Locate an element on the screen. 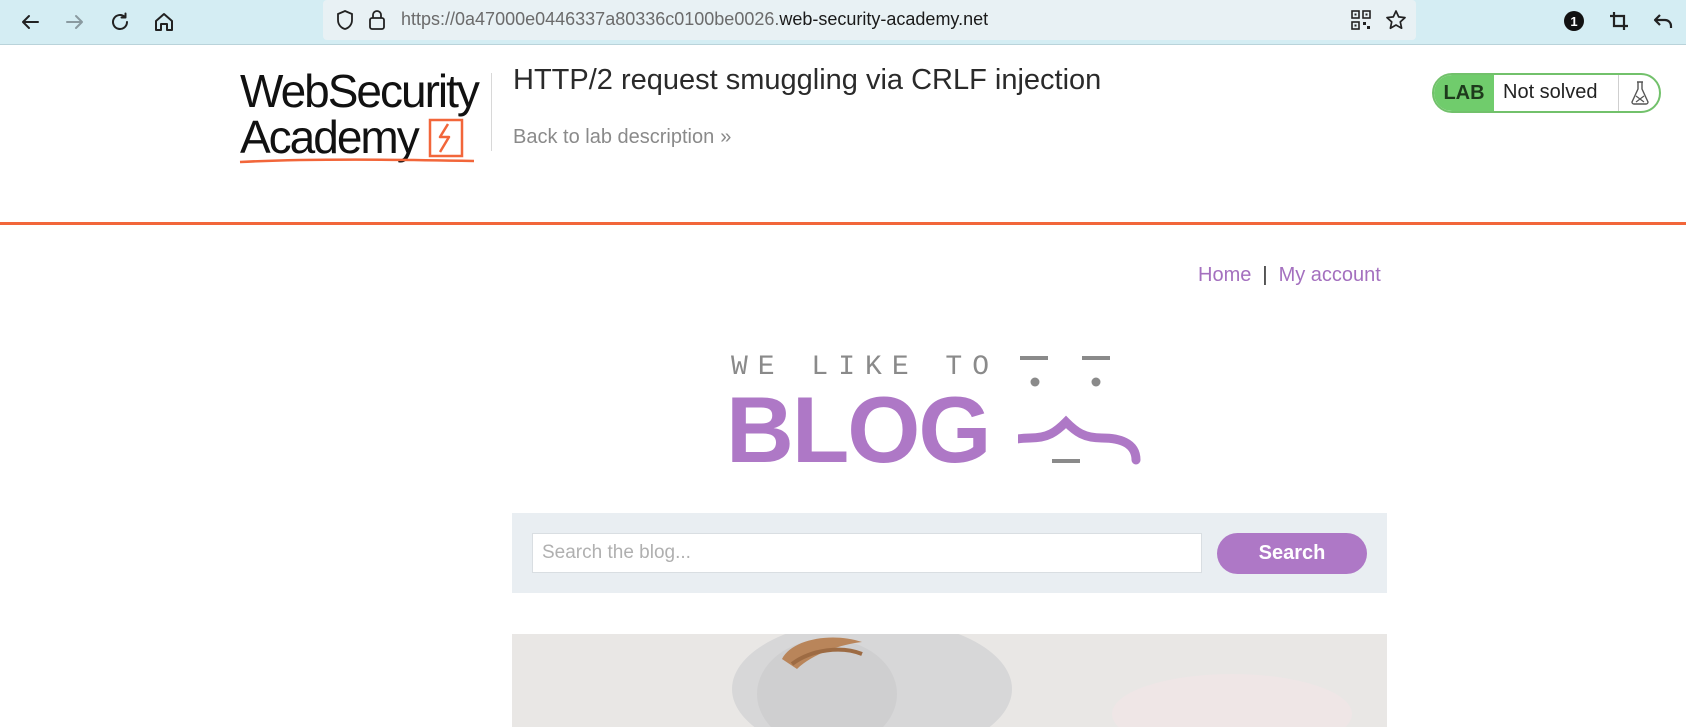  blog-top-nav: Home | My account is located at coordinates (1289, 275).